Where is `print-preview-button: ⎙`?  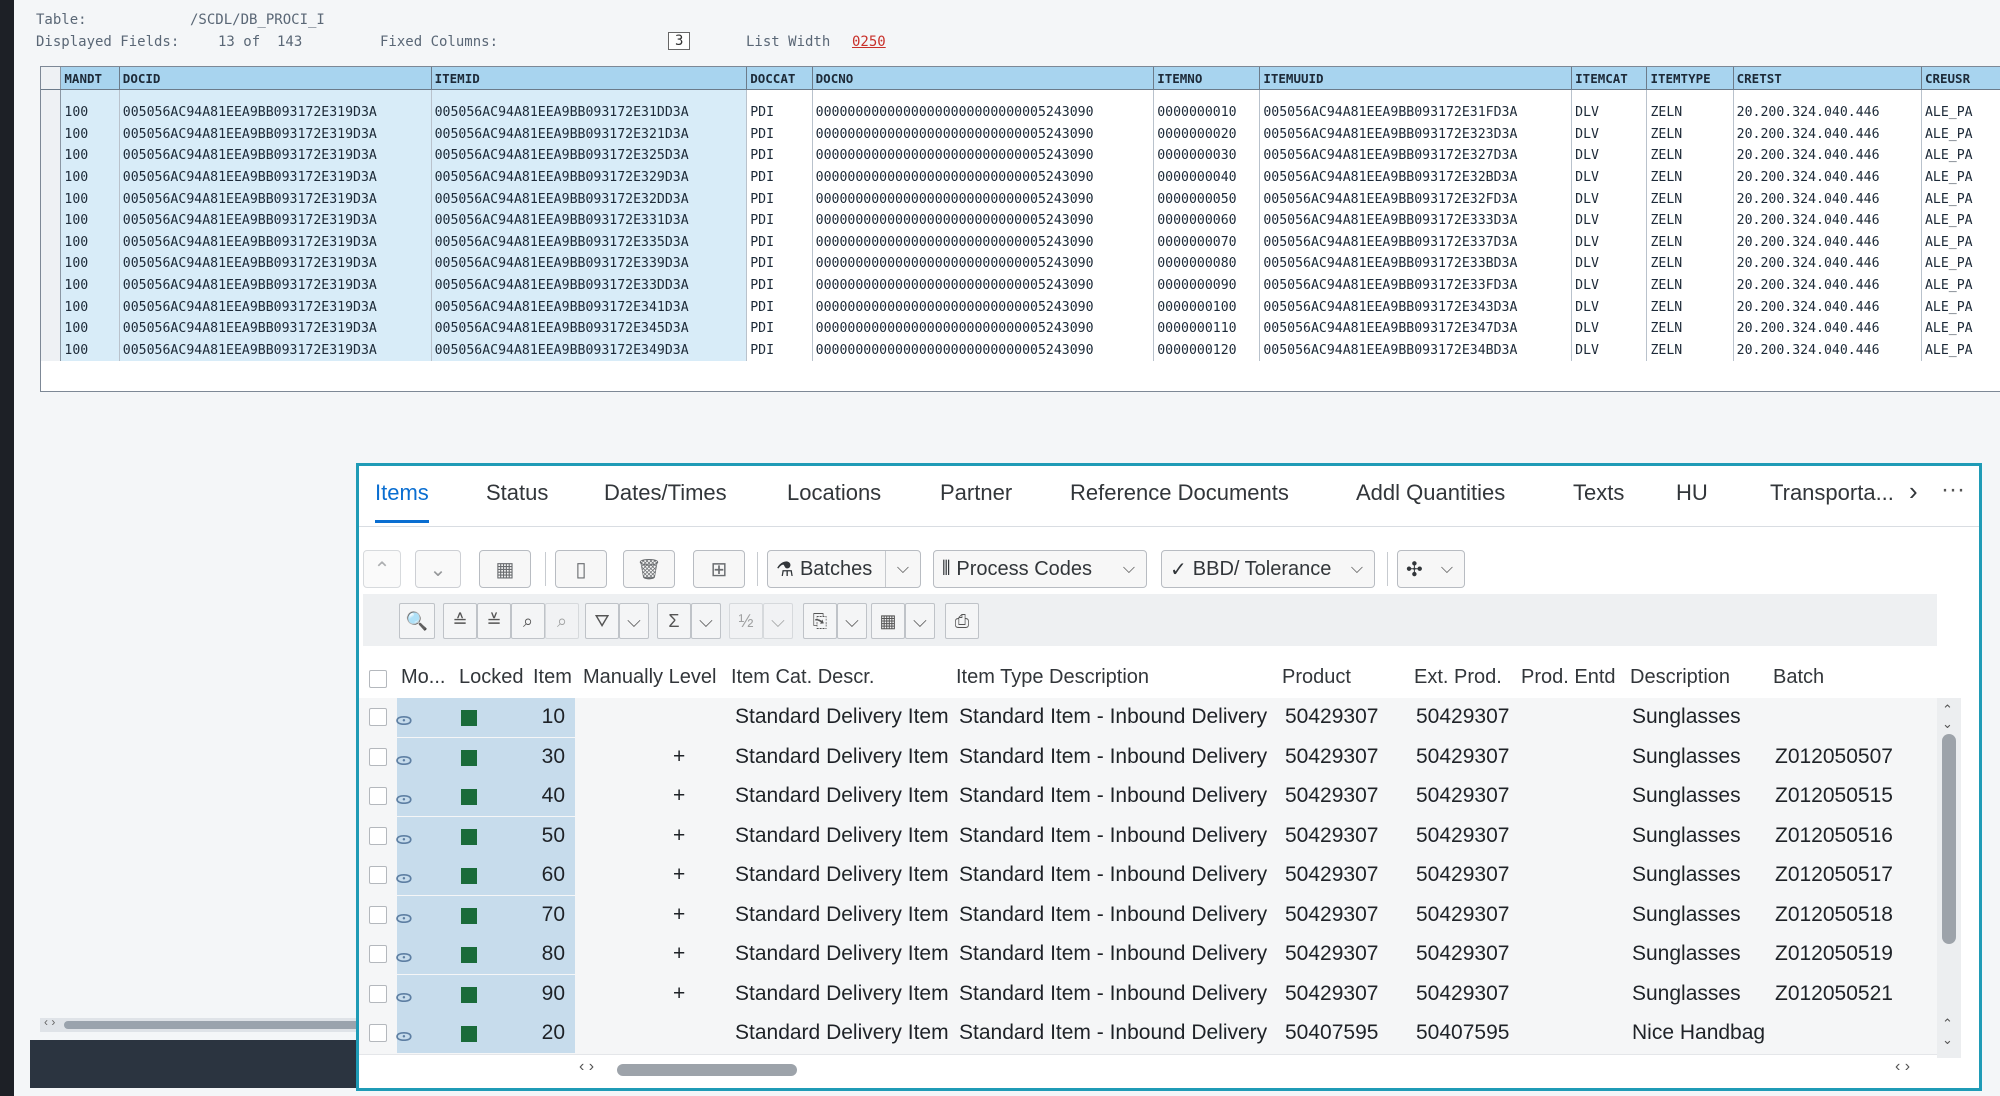 print-preview-button: ⎙ is located at coordinates (962, 621).